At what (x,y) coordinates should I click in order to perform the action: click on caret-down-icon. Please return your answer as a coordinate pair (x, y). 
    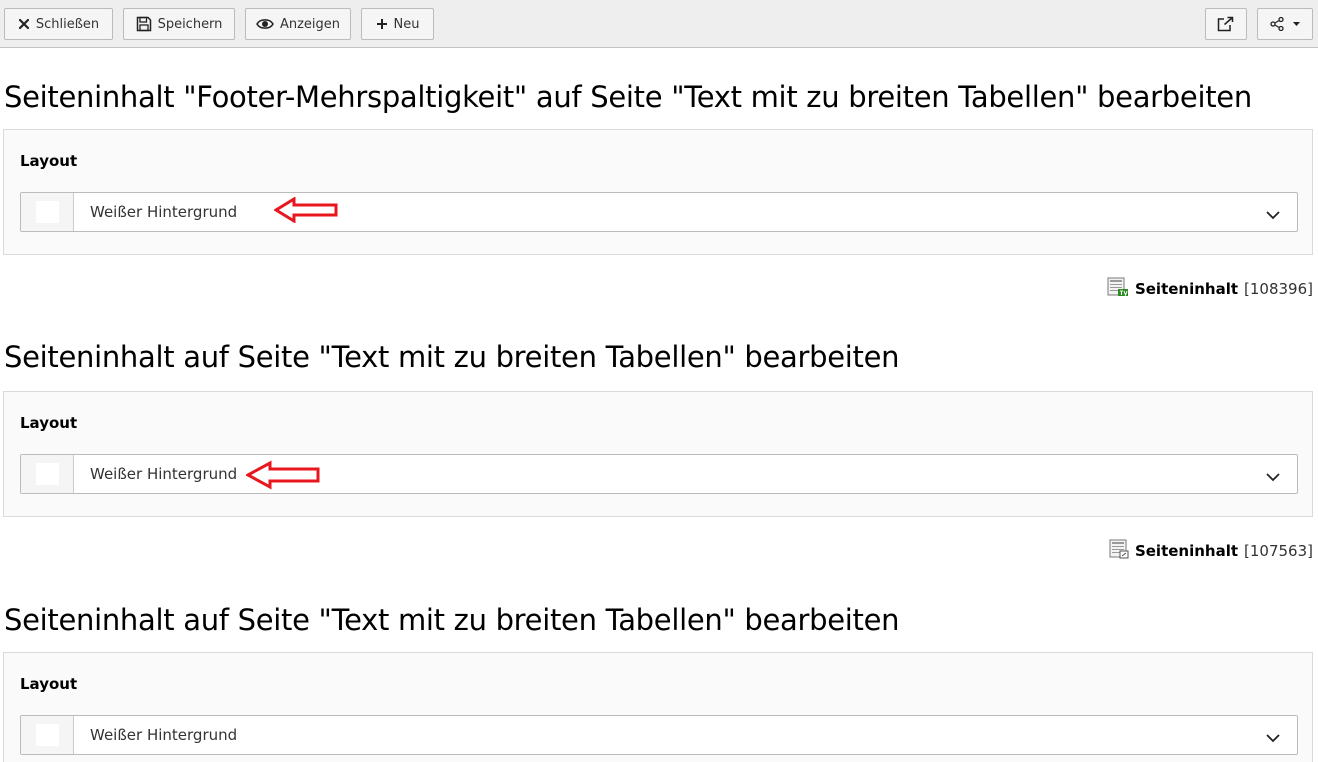
    Looking at the image, I should click on (1296, 24).